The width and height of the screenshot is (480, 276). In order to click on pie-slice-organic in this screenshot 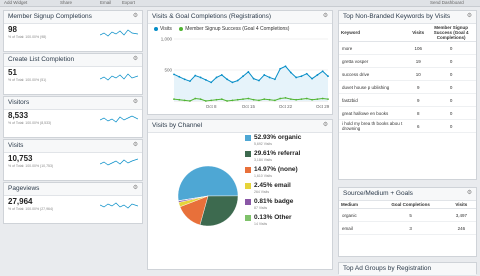, I will do `click(208, 183)`.